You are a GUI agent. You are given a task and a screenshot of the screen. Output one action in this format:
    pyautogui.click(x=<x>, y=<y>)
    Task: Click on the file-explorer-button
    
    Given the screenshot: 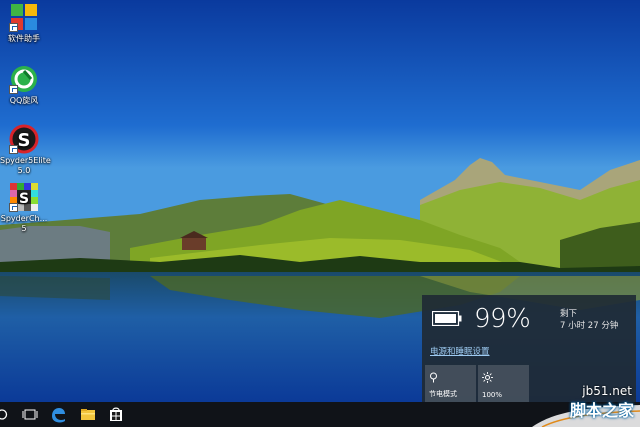 What is the action you would take?
    pyautogui.click(x=88, y=414)
    